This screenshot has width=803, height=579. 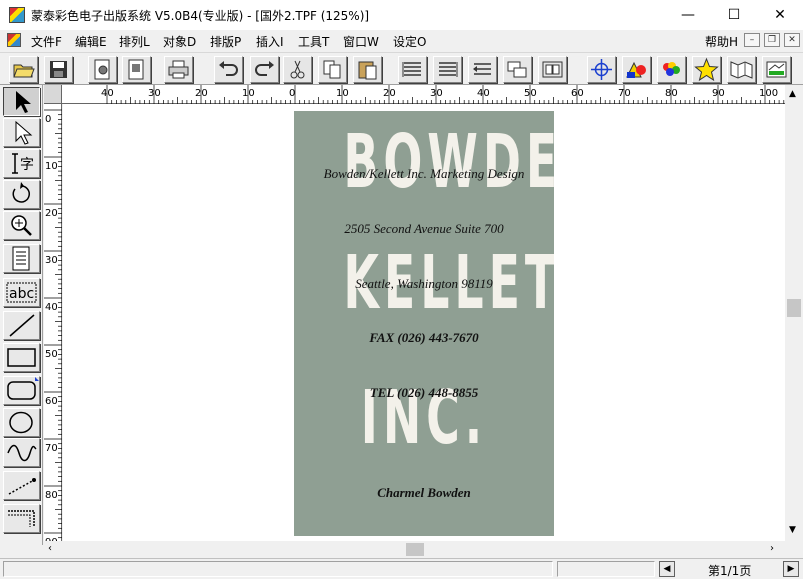 I want to click on menu-layout: 排版P, so click(x=225, y=41).